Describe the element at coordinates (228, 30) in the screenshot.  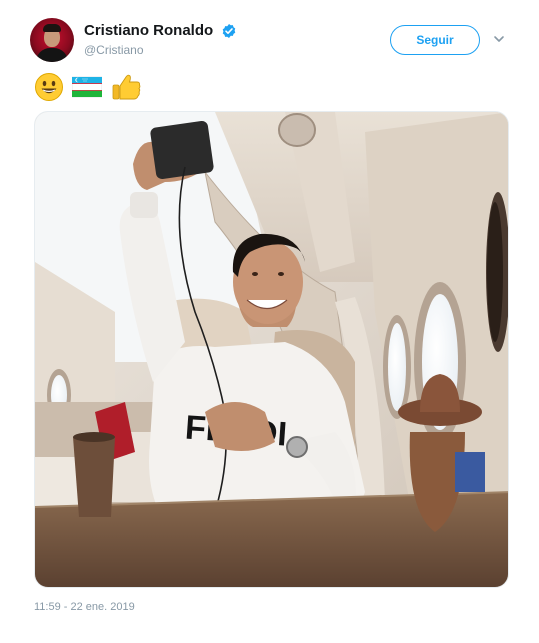
I see `verified-badge-icon` at that location.